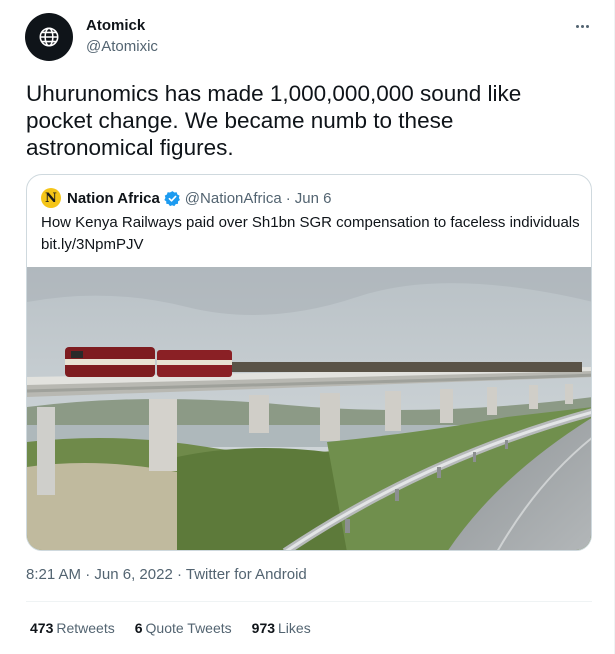 Image resolution: width=615 pixels, height=654 pixels. I want to click on more-options-button, so click(582, 26).